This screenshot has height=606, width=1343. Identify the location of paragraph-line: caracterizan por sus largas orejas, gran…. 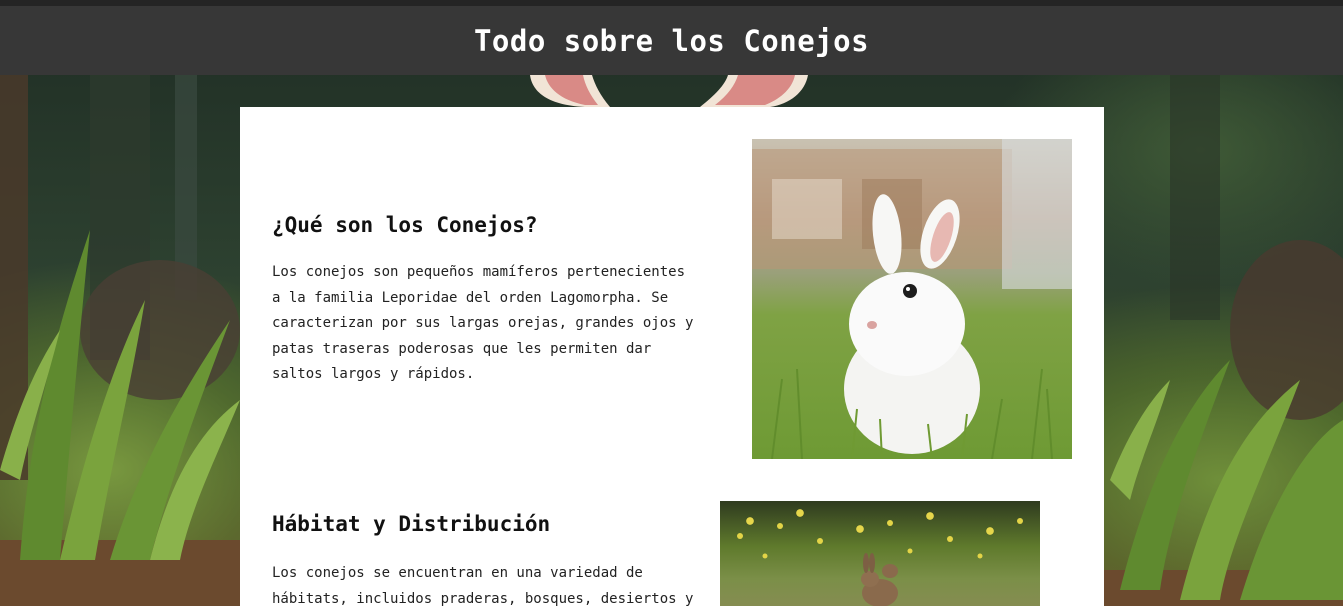
(483, 323).